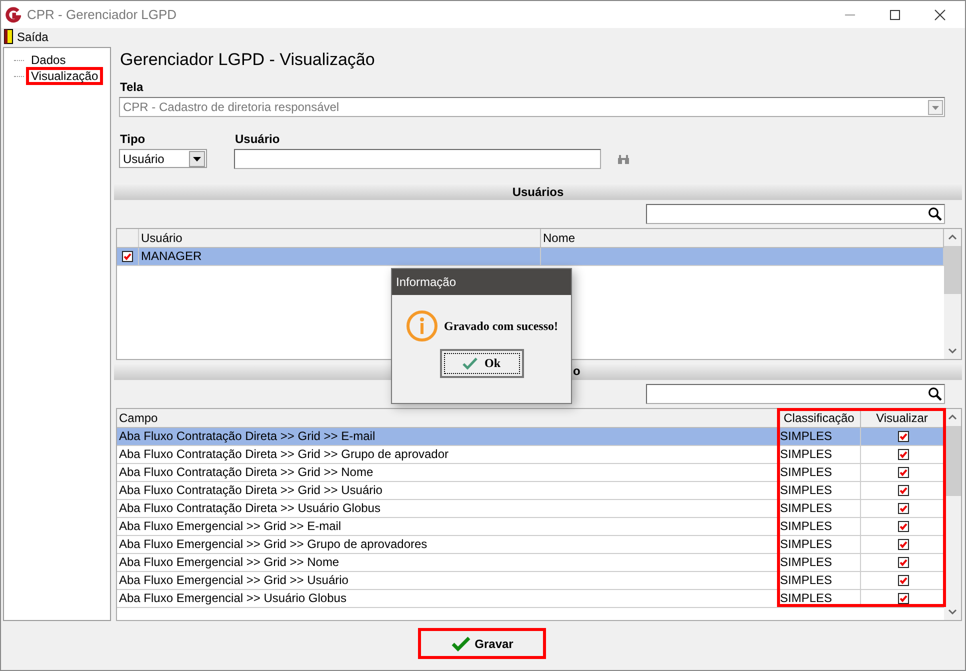  What do you see at coordinates (623, 159) in the screenshot?
I see `binoculars-icon` at bounding box center [623, 159].